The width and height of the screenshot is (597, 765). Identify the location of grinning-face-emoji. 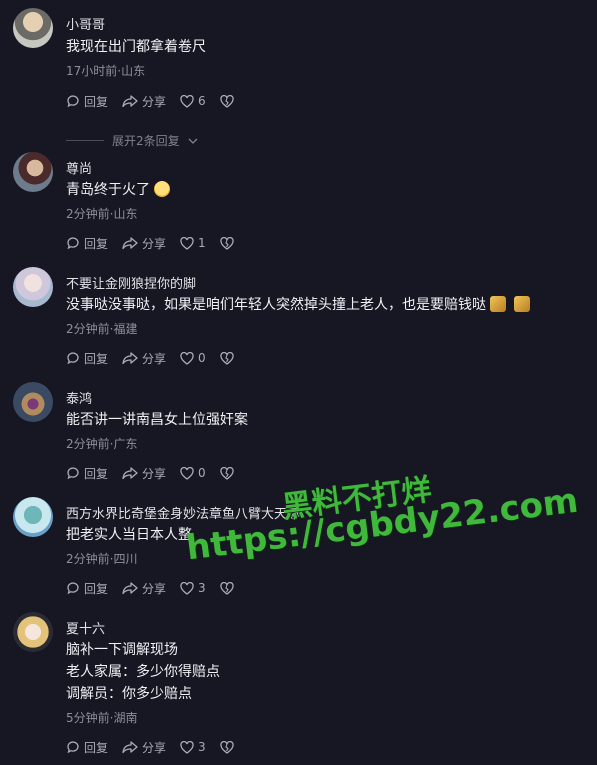
(162, 189).